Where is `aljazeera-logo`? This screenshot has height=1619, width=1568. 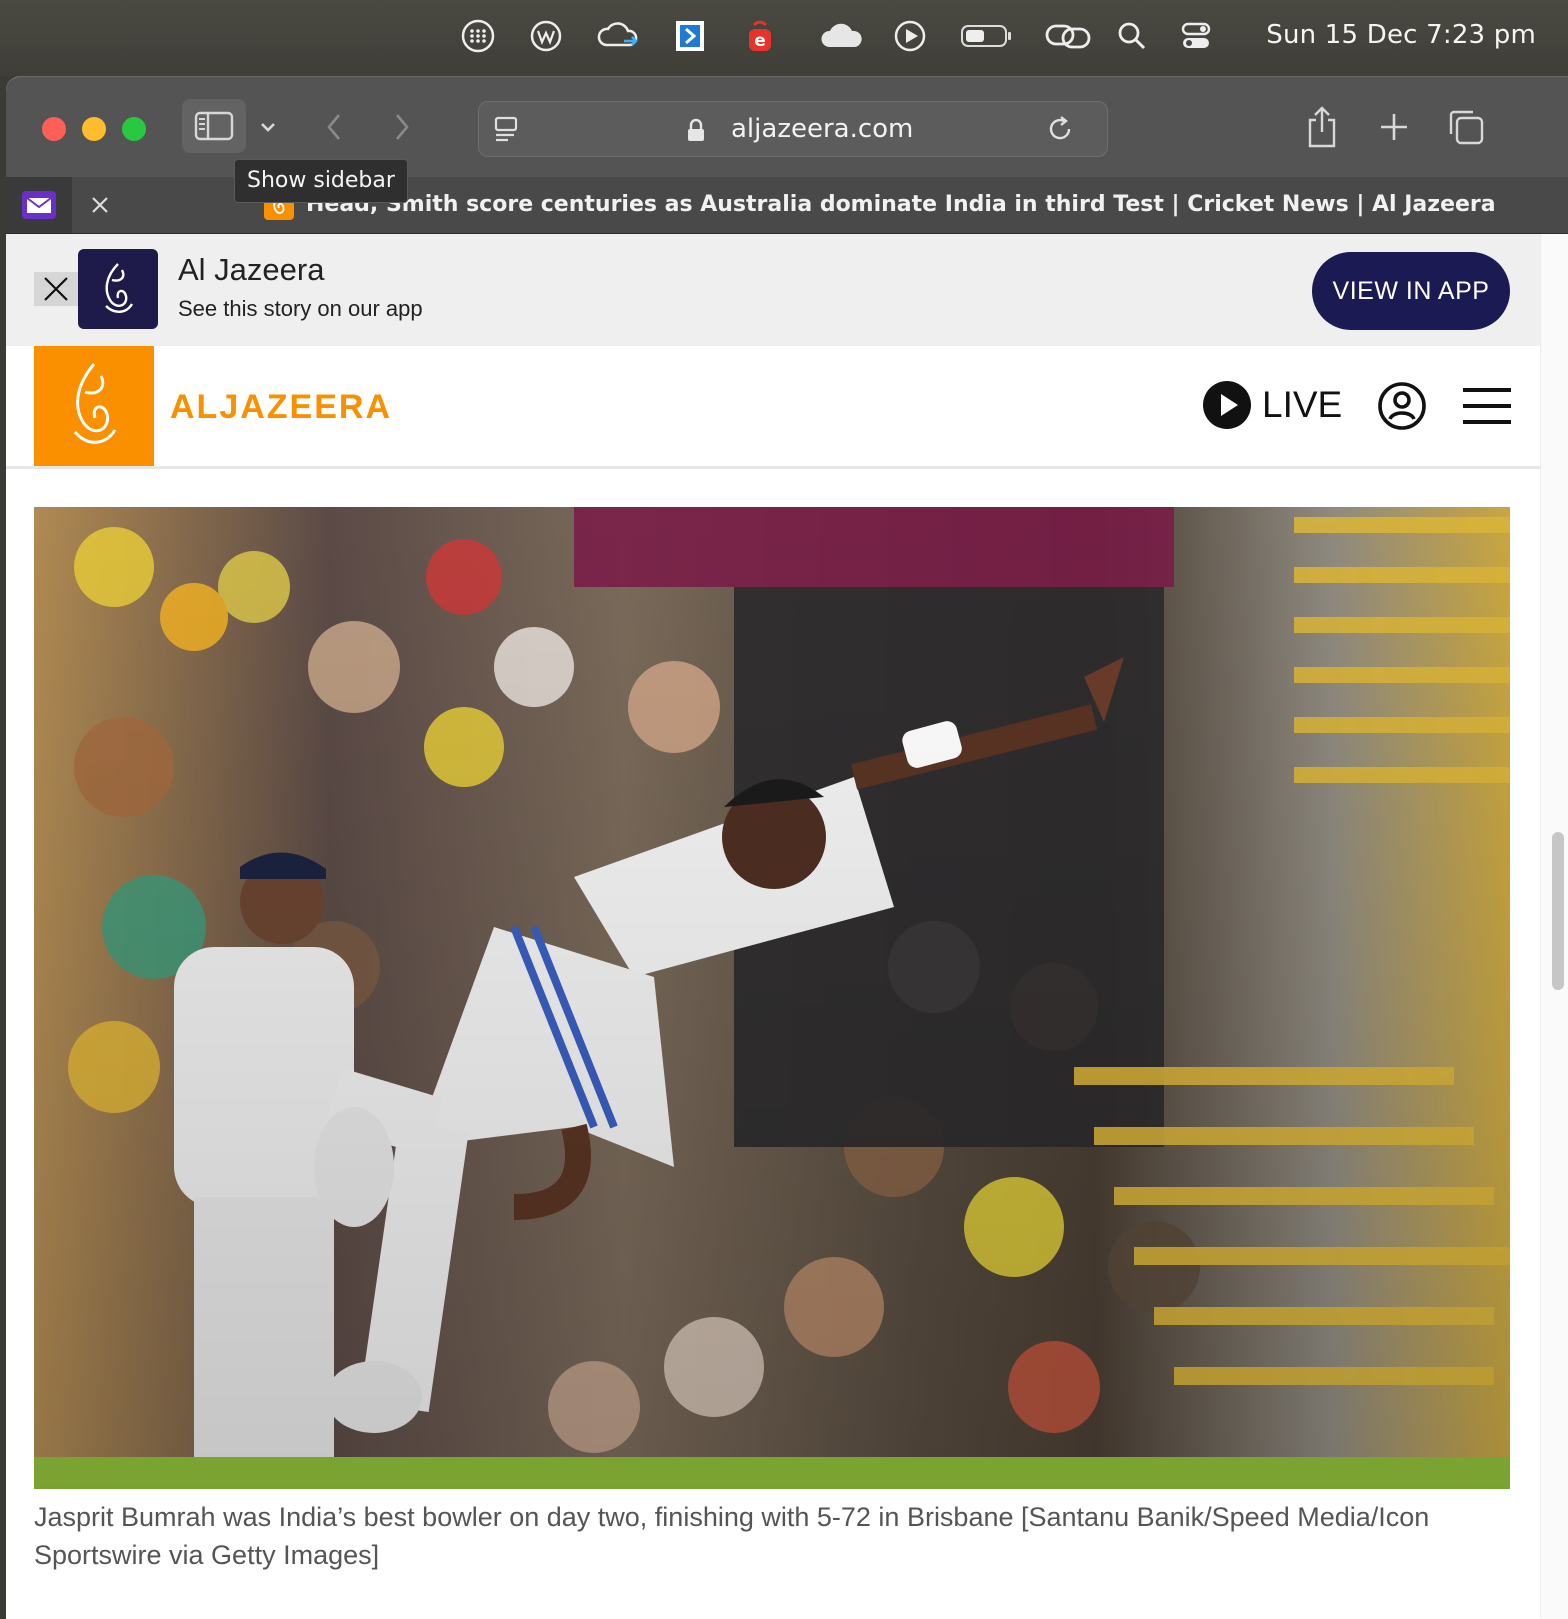
aljazeera-logo is located at coordinates (94, 406).